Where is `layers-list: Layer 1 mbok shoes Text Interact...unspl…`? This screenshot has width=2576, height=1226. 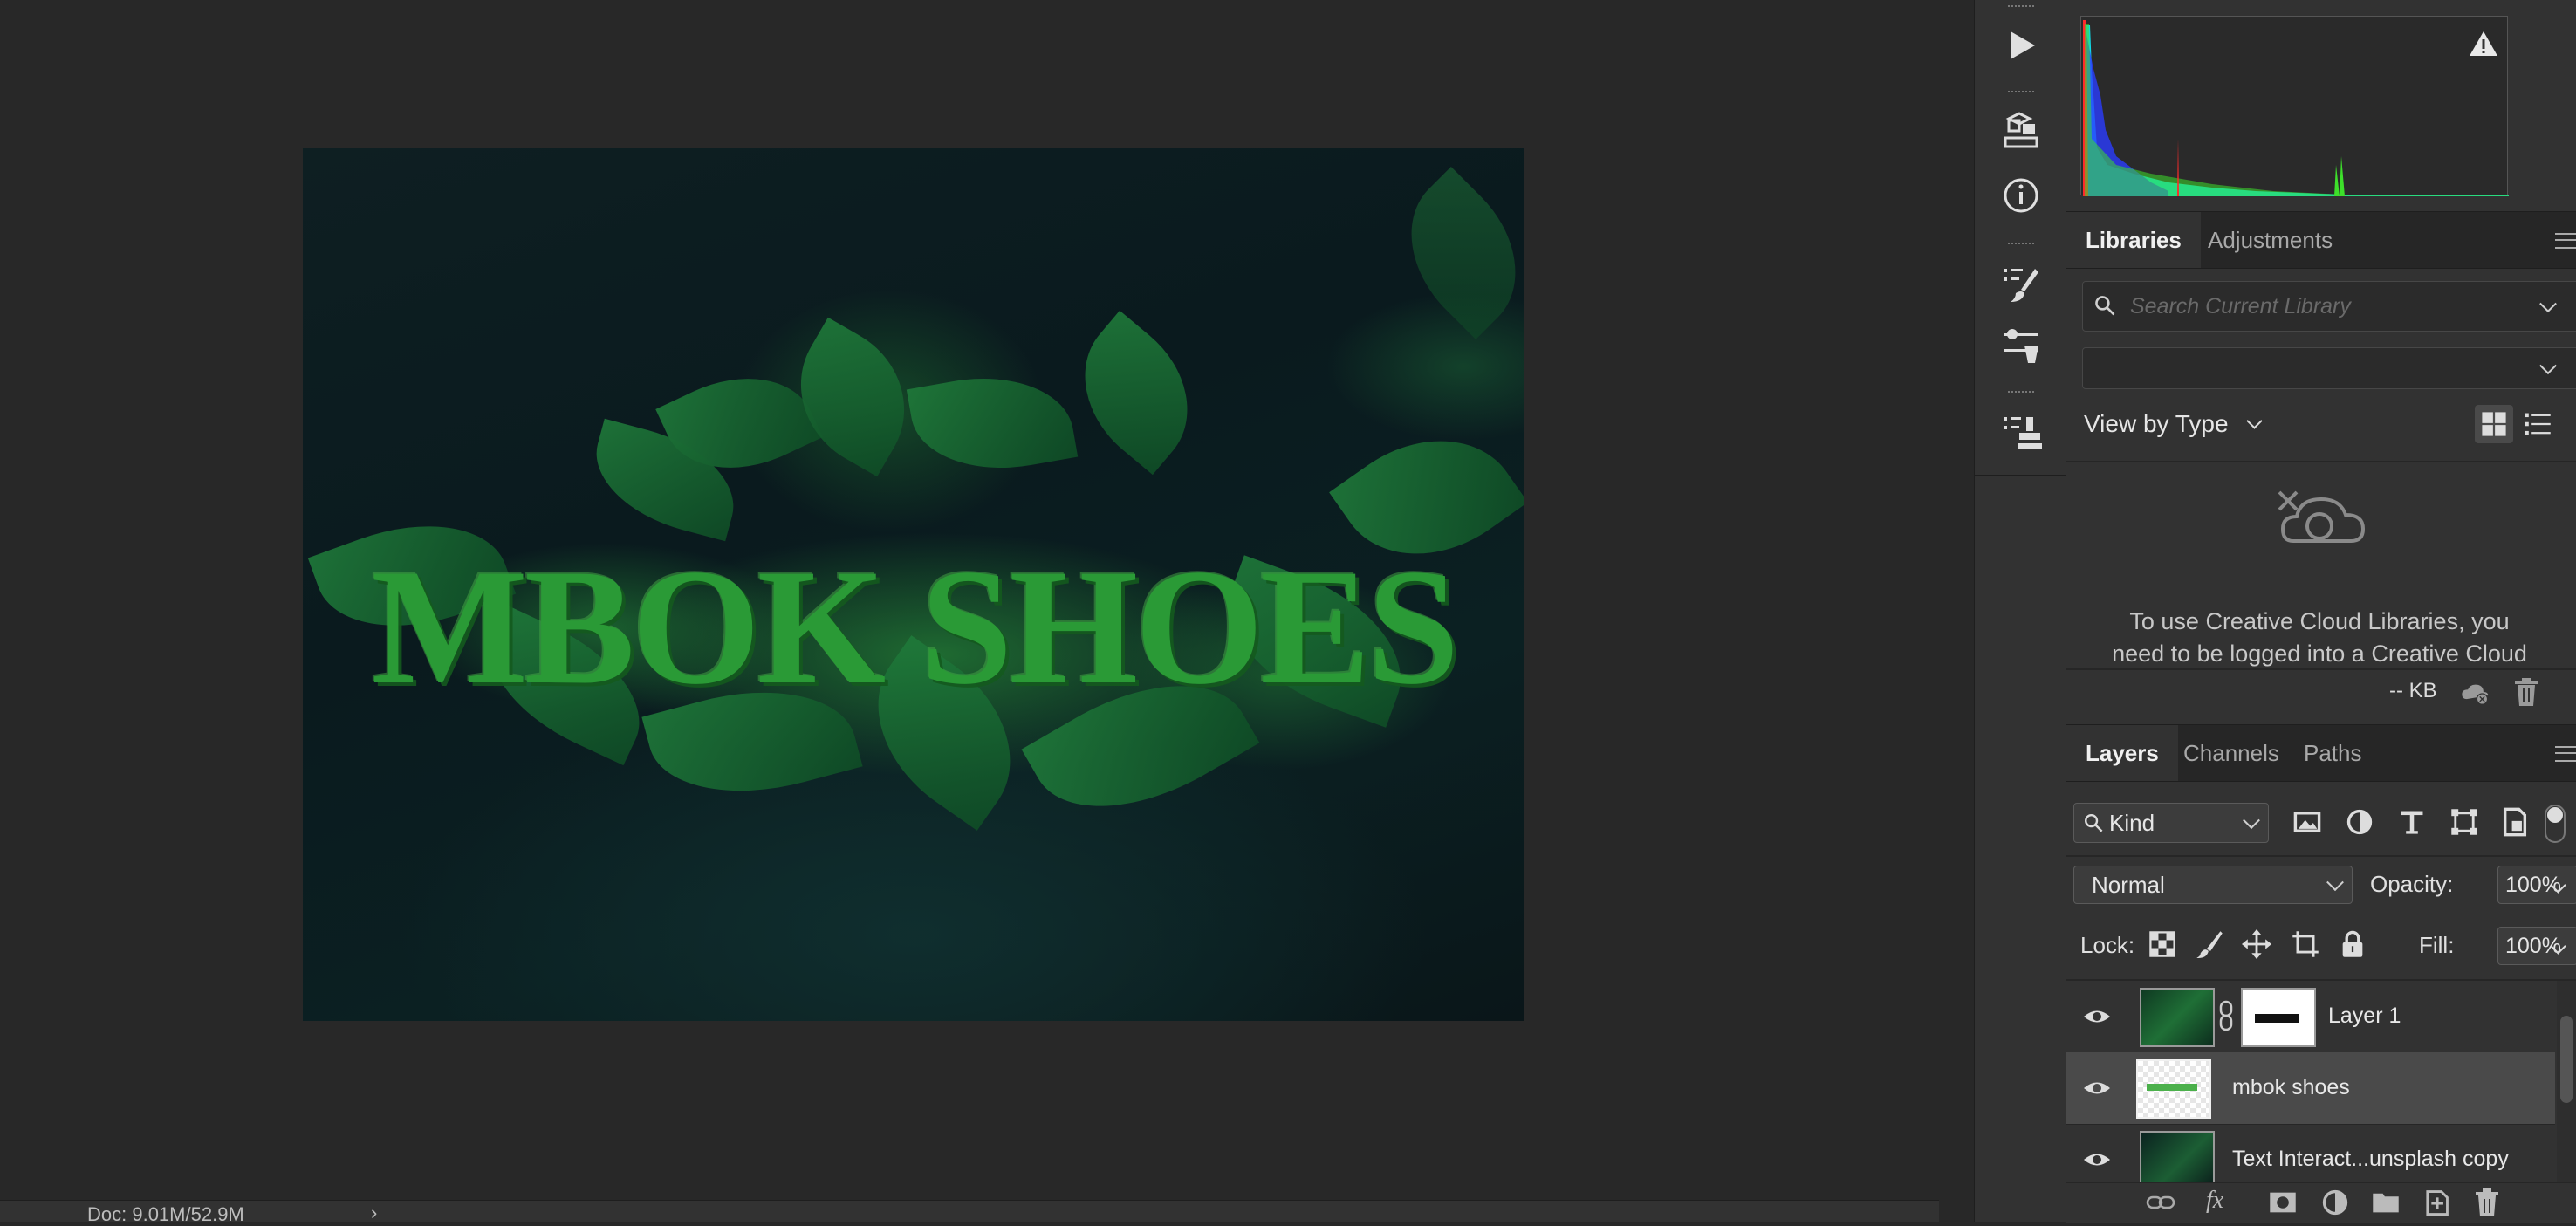 layers-list: Layer 1 mbok shoes Text Interact...unspl… is located at coordinates (2321, 1081).